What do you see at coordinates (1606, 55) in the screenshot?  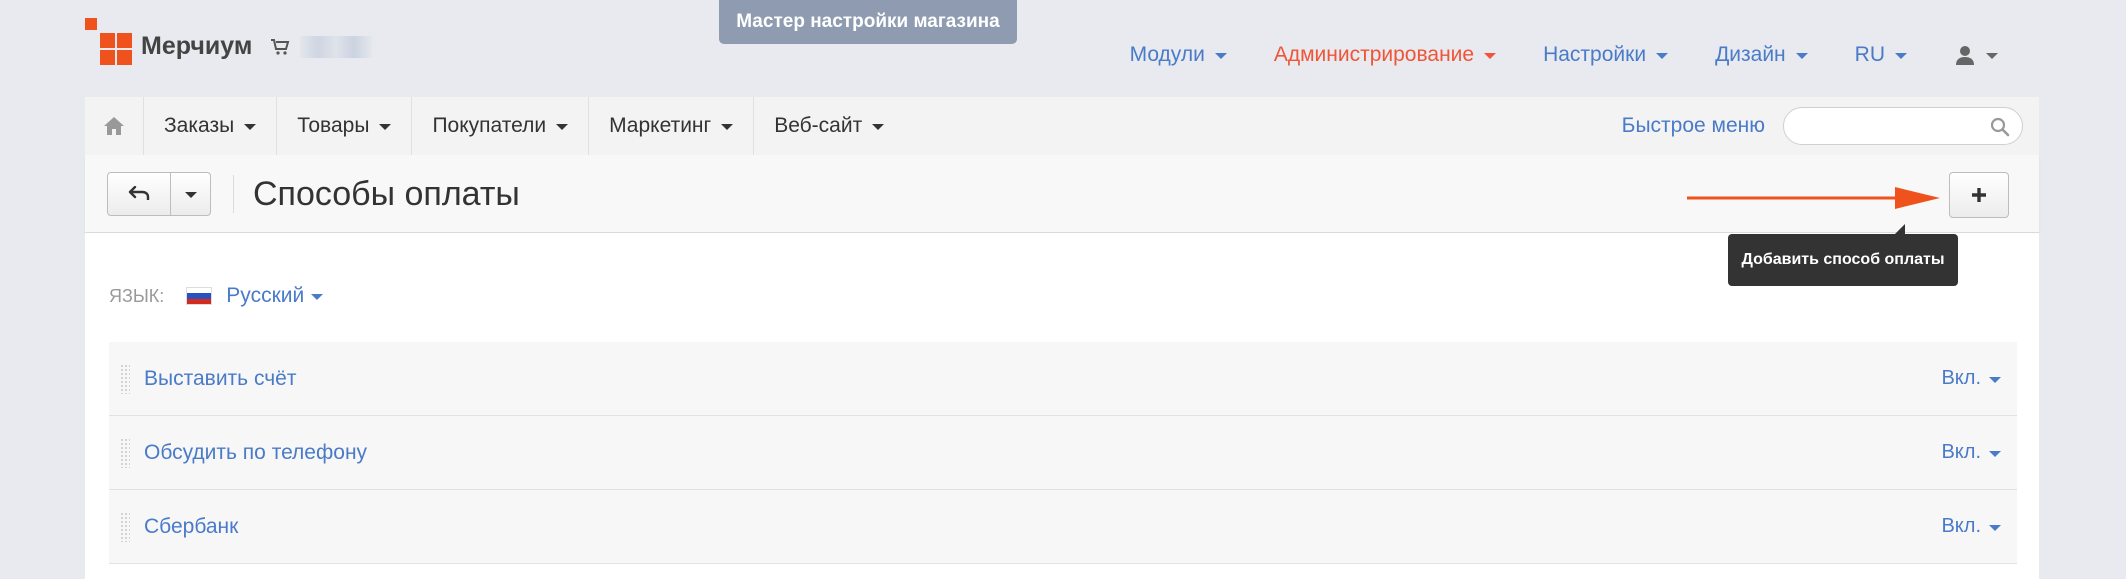 I see `top-nav-settings: Настройки` at bounding box center [1606, 55].